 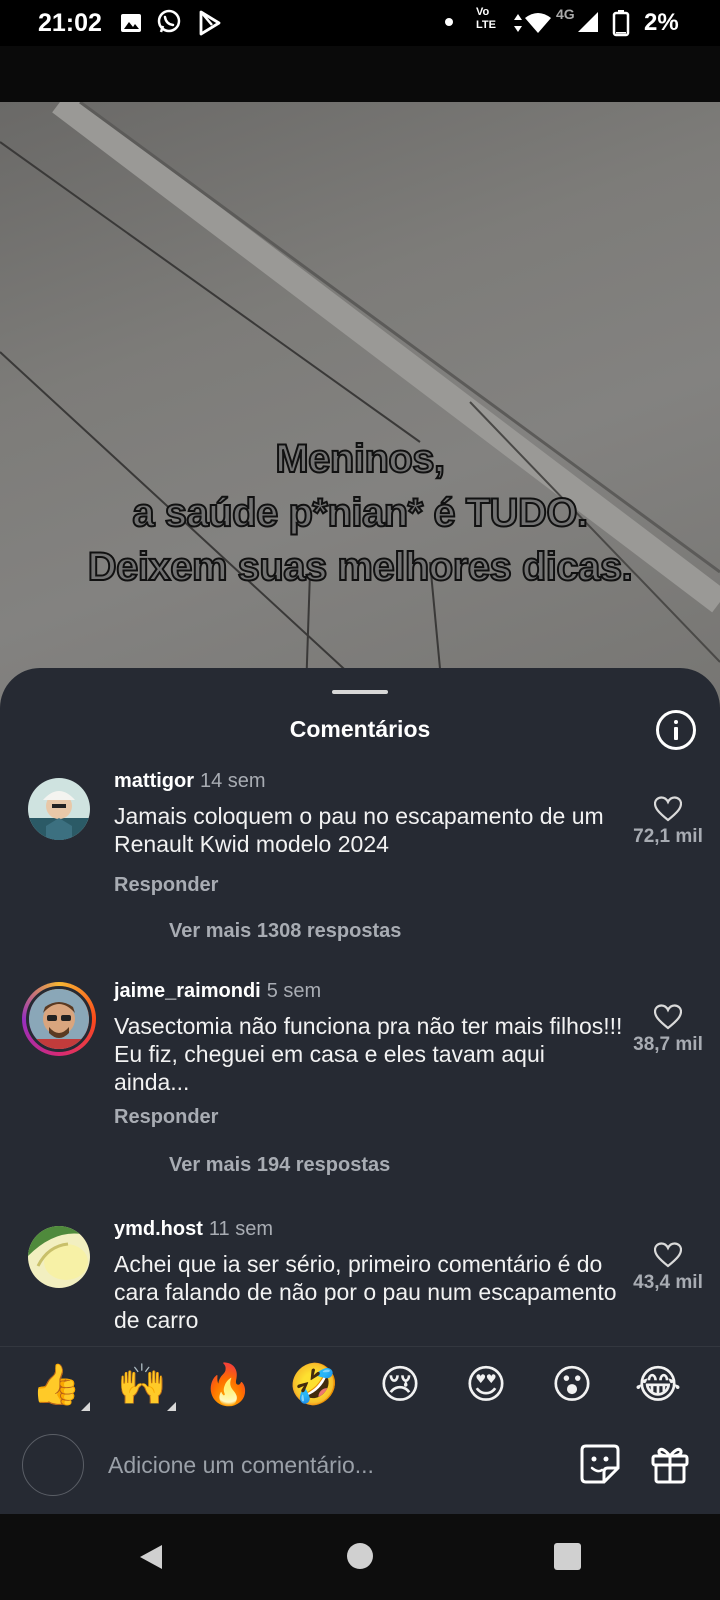 I want to click on reaction-rofl: 🤣, so click(x=314, y=1385).